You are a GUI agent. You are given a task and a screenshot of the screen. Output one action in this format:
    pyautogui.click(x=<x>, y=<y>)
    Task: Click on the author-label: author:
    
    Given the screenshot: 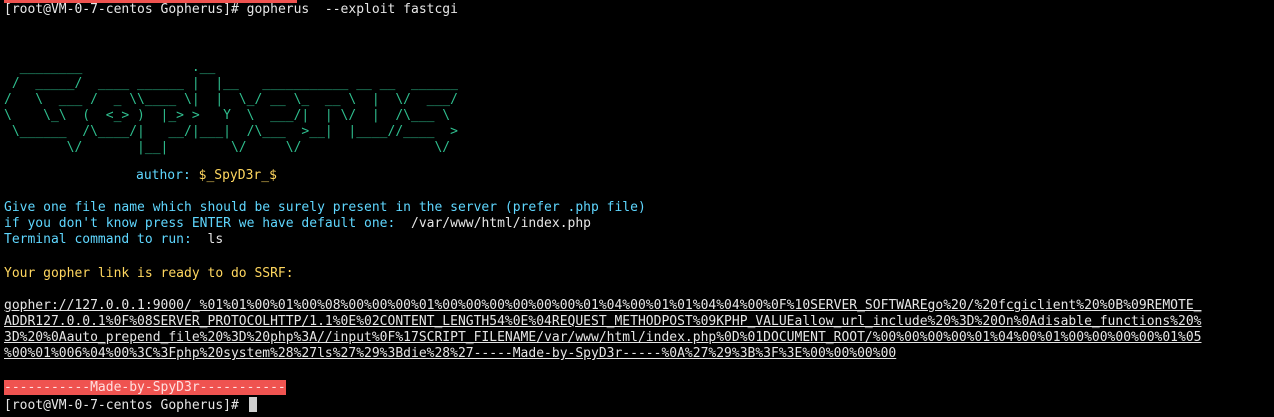 What is the action you would take?
    pyautogui.click(x=167, y=175)
    